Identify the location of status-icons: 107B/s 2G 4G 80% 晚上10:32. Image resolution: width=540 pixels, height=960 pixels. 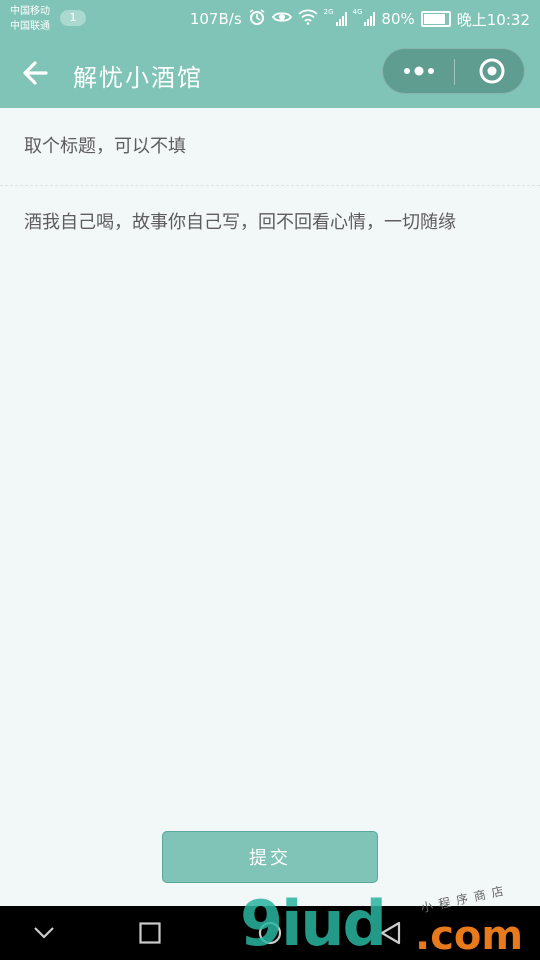
(360, 19).